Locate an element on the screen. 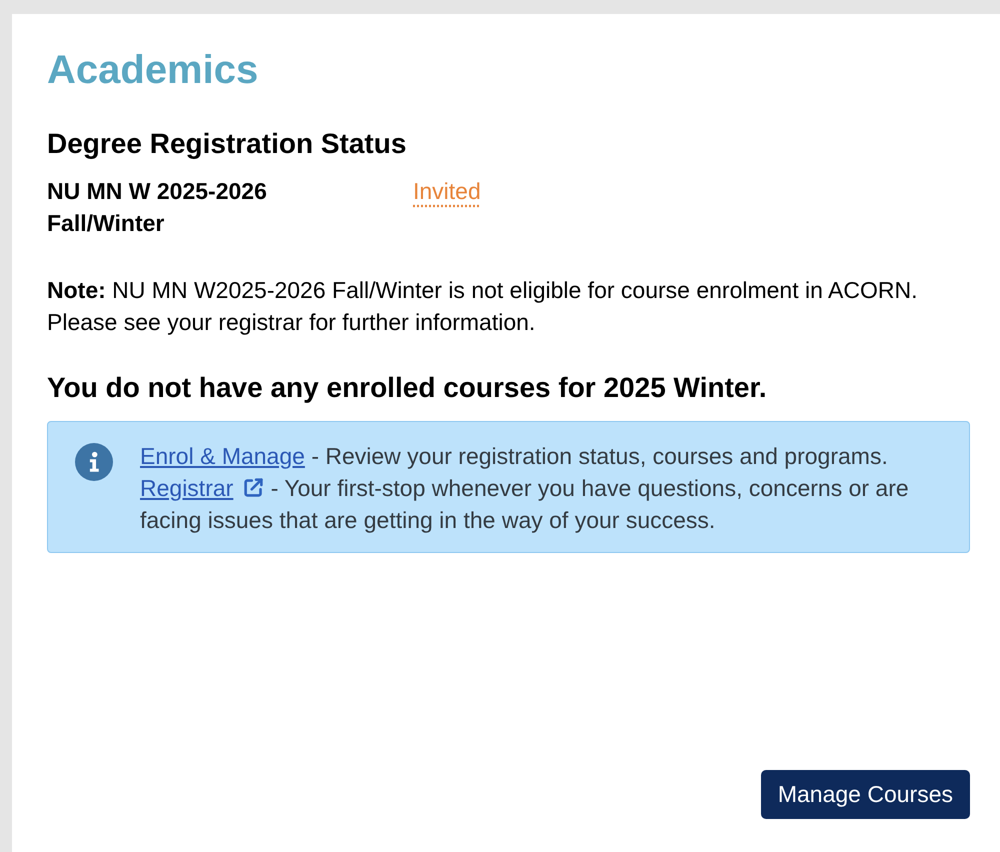 Image resolution: width=1000 pixels, height=852 pixels. section-heading: Degree Registration Status is located at coordinates (226, 144).